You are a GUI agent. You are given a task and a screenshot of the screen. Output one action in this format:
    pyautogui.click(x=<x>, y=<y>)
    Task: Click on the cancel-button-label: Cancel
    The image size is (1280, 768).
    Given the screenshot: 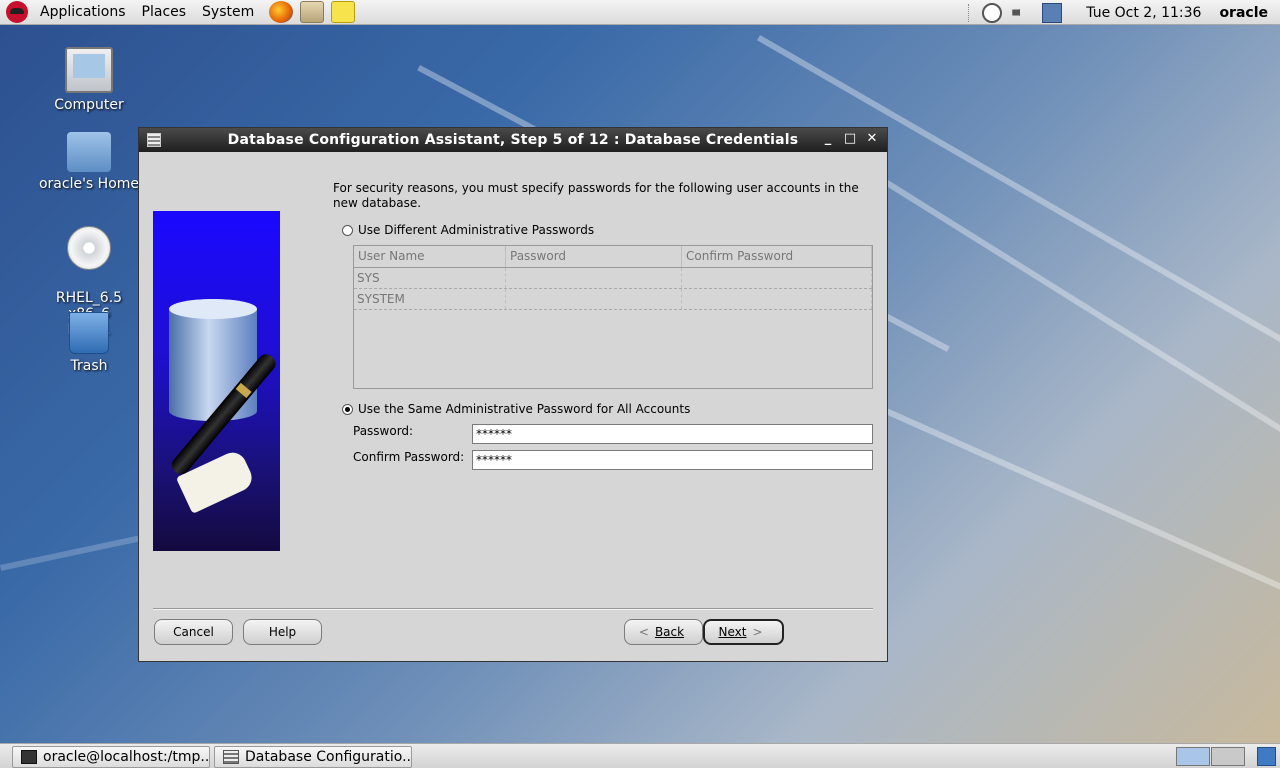 What is the action you would take?
    pyautogui.click(x=193, y=632)
    